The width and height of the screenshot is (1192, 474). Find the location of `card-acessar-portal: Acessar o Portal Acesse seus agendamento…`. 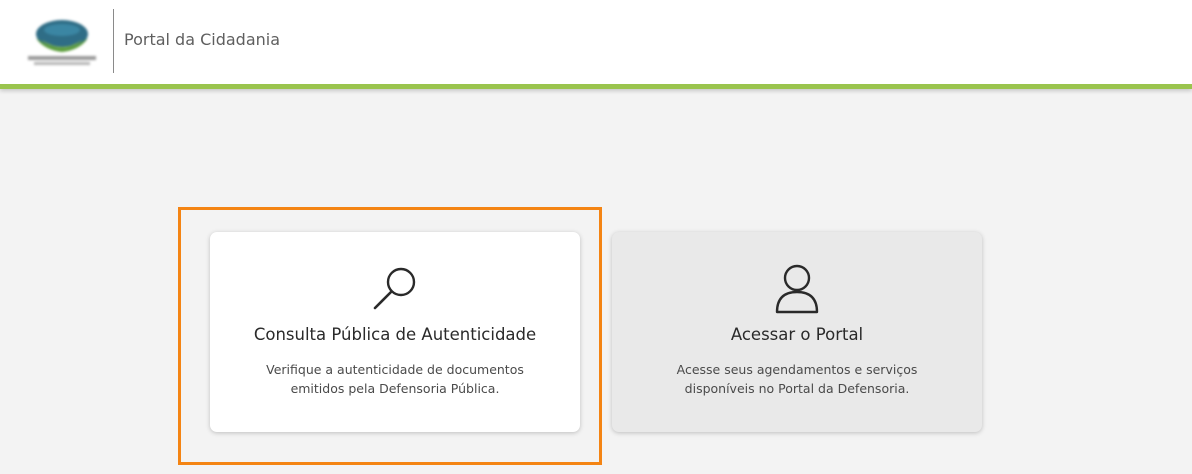

card-acessar-portal: Acessar o Portal Acesse seus agendamento… is located at coordinates (797, 332).